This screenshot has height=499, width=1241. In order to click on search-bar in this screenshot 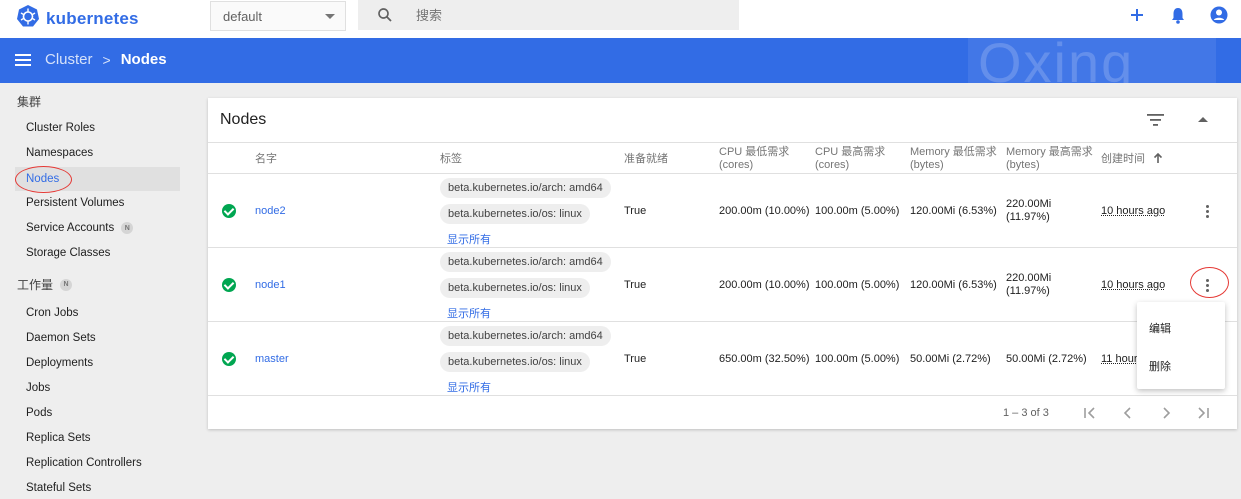, I will do `click(548, 15)`.